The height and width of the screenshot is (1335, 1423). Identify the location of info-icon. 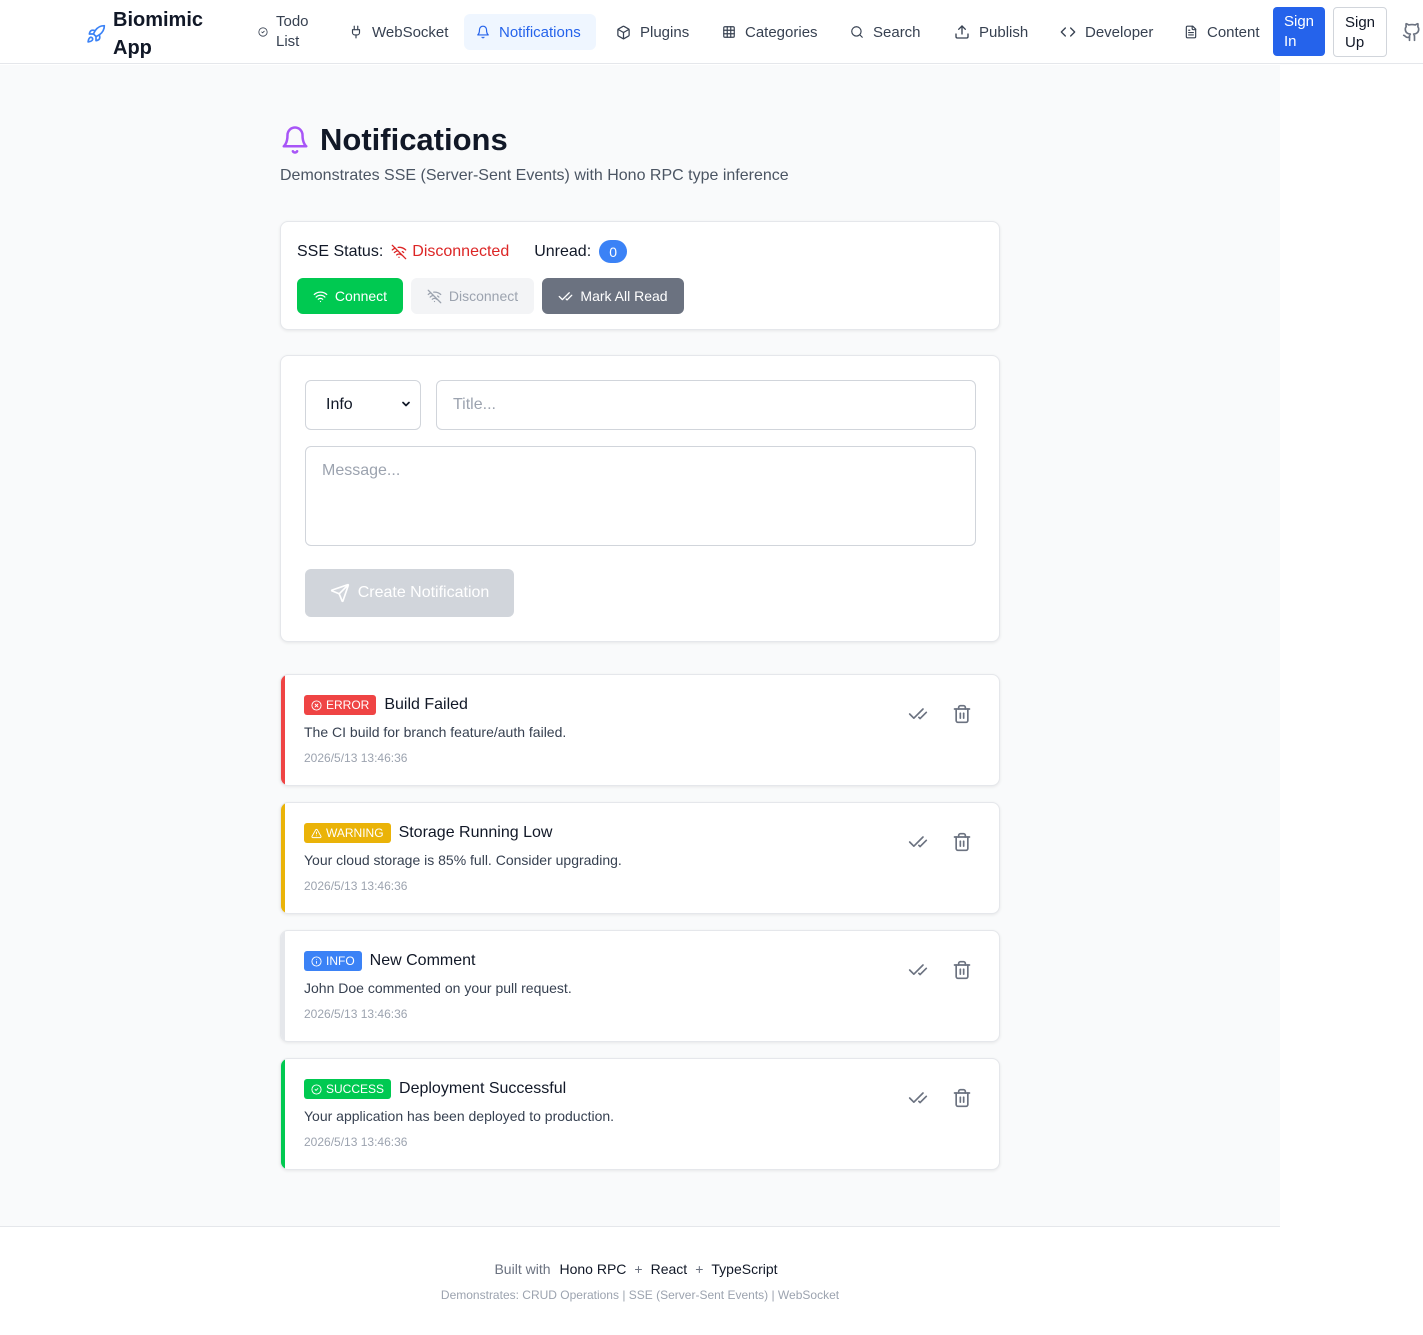
(316, 961).